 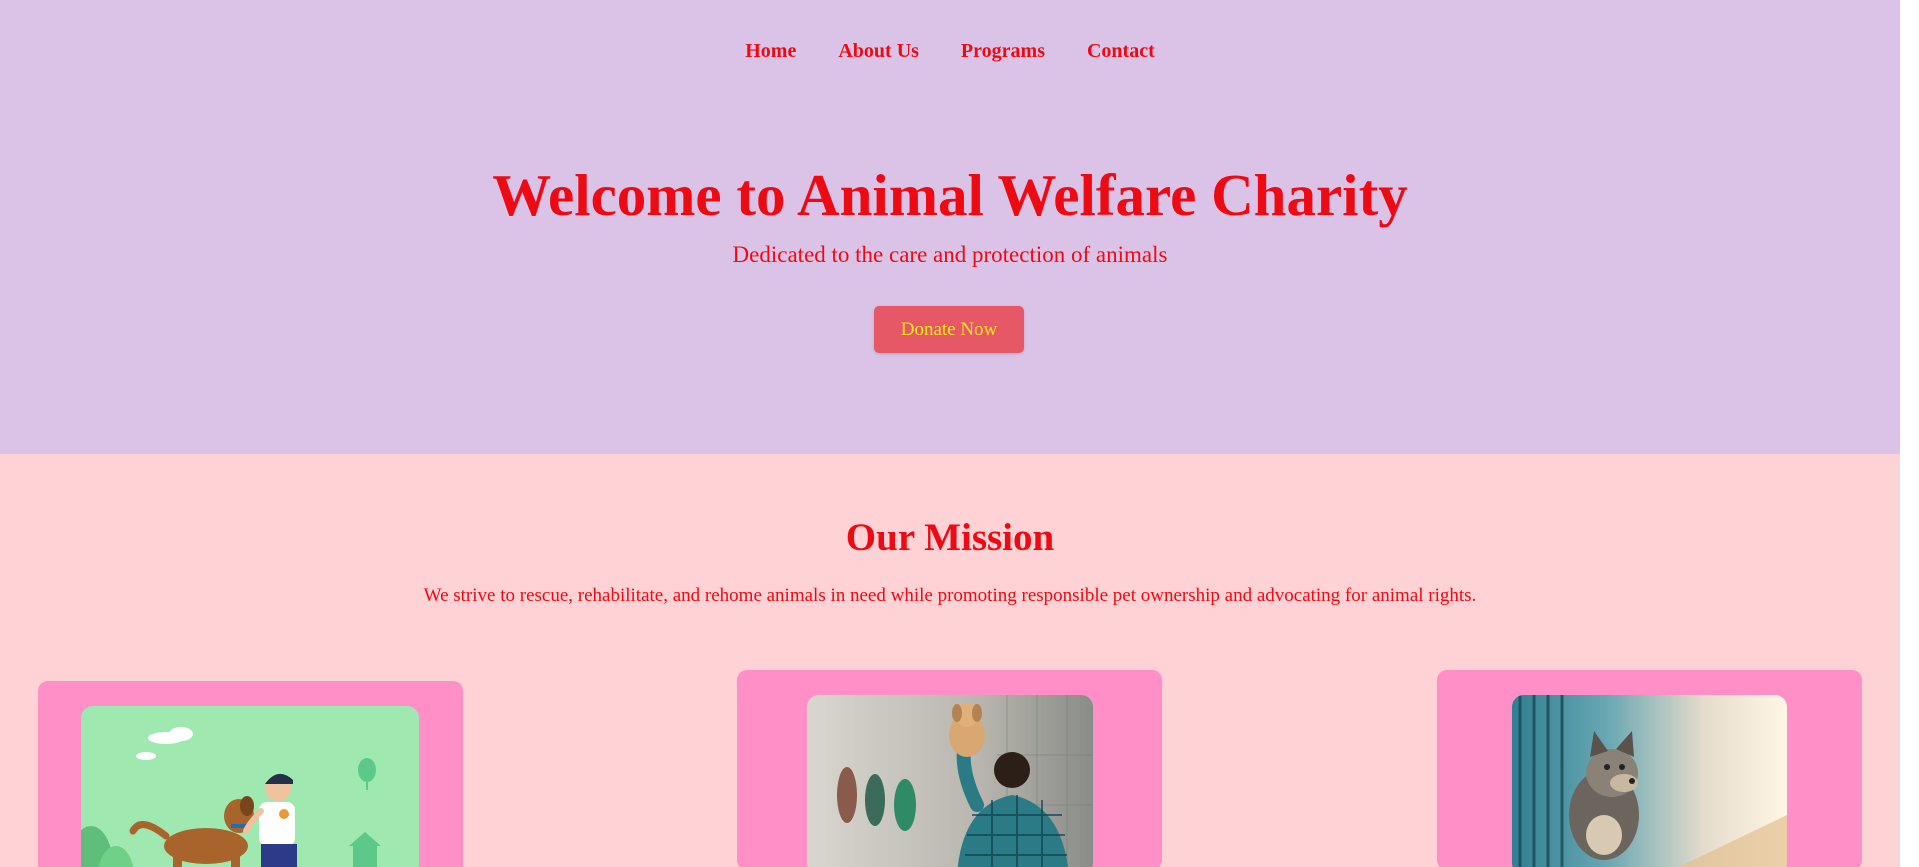 I want to click on donate-button: Donate Now, so click(x=949, y=329).